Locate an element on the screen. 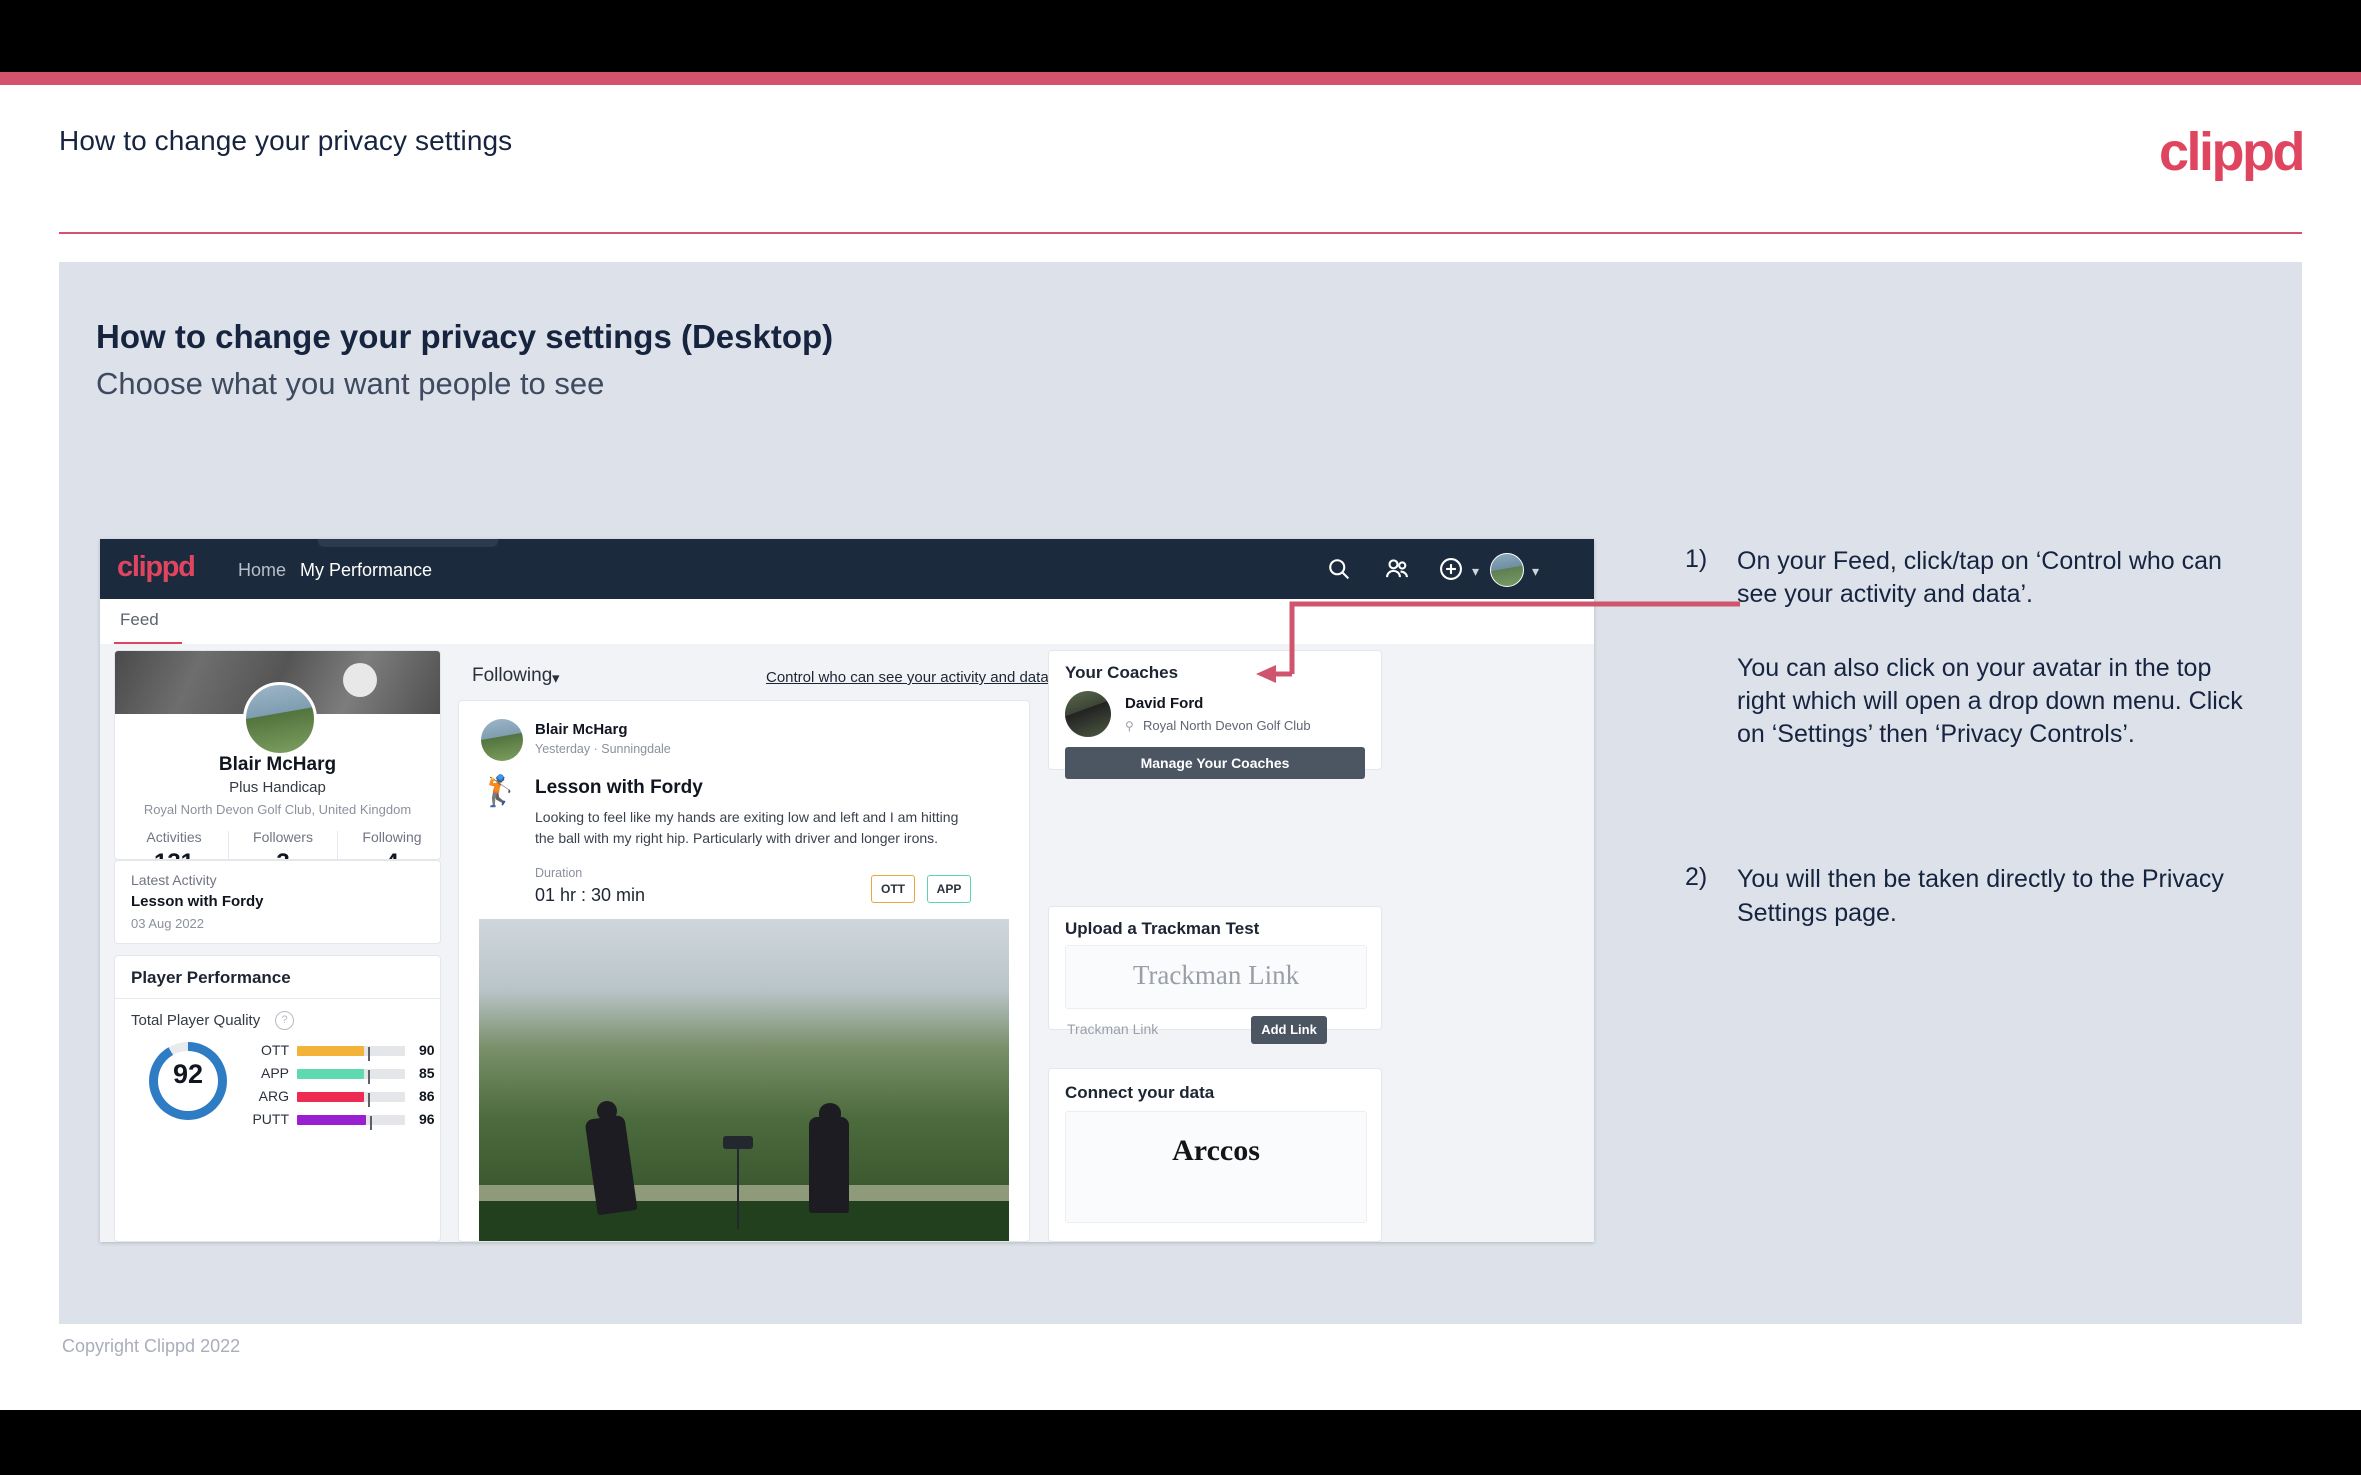  profile-avatar is located at coordinates (280, 719).